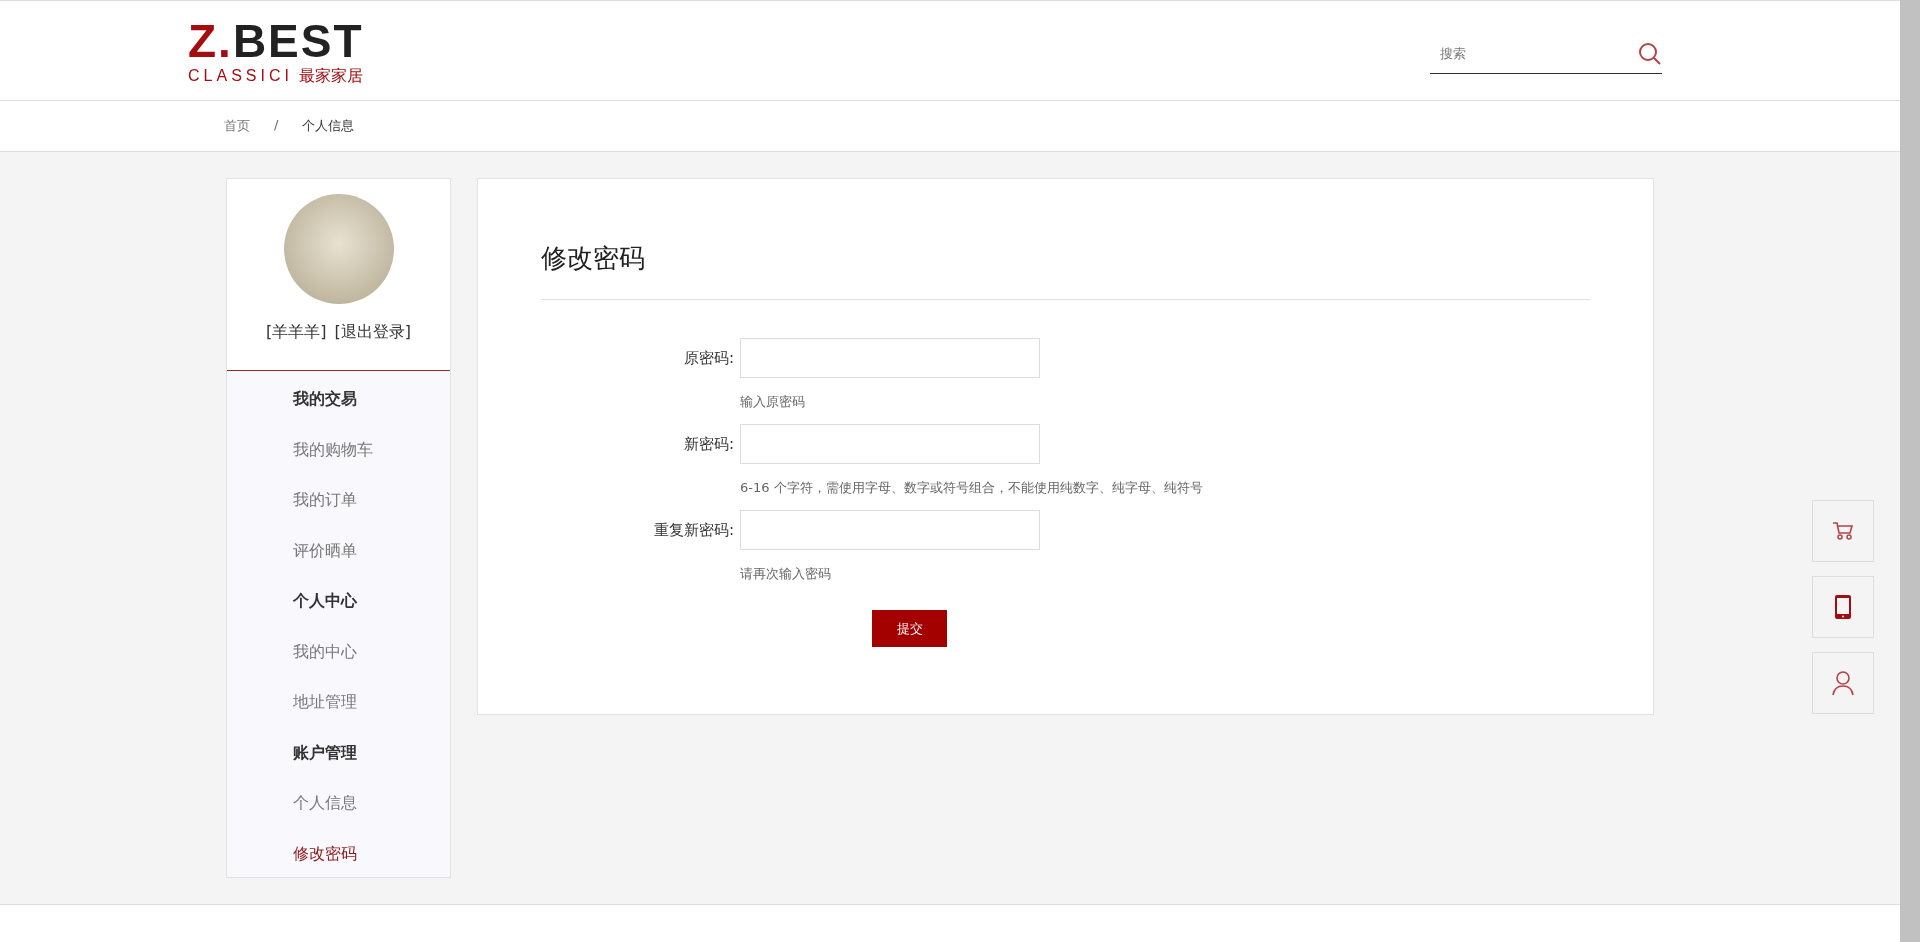 The image size is (1920, 942). I want to click on menu-item: 我的中心, so click(325, 656).